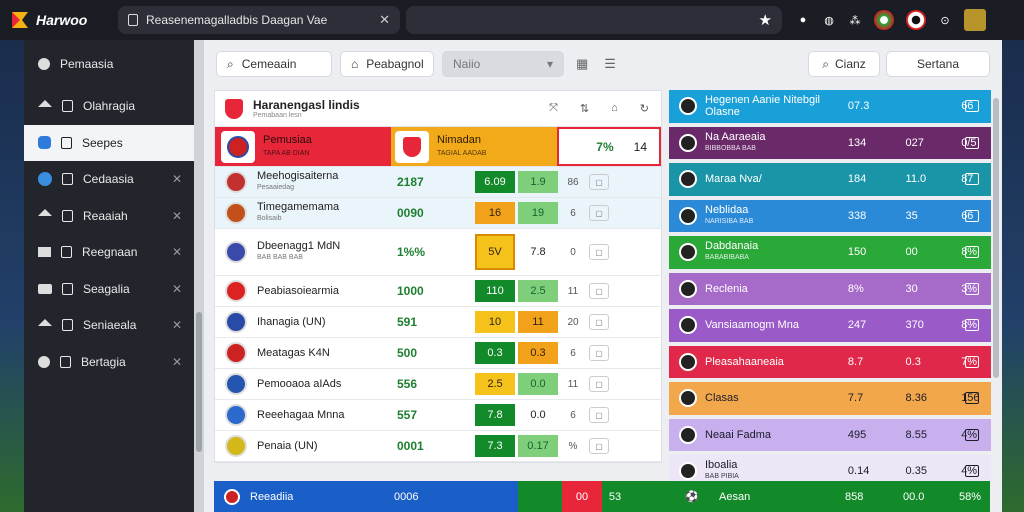 The image size is (1024, 512). Describe the element at coordinates (109, 64) in the screenshot. I see `sidebar-header: Pemaasia` at that location.